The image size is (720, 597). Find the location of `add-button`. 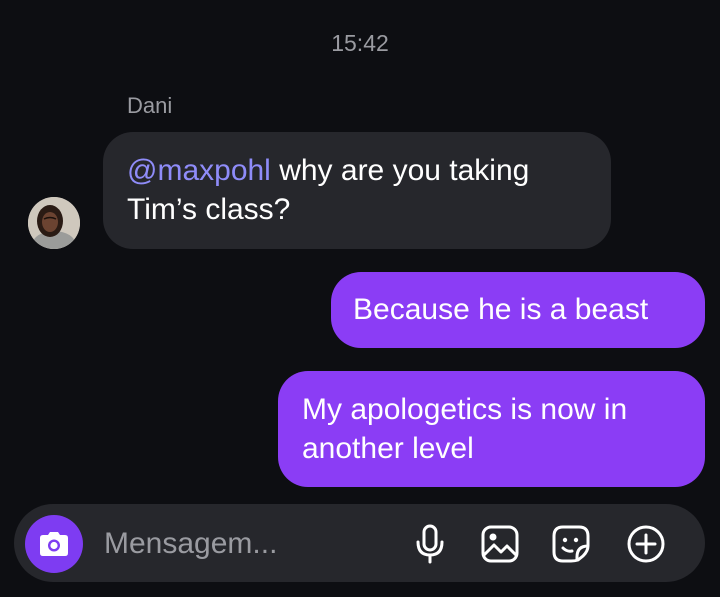

add-button is located at coordinates (646, 544).